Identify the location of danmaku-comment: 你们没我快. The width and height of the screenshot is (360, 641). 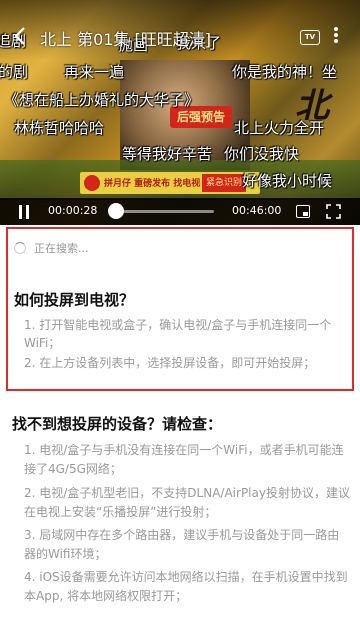
(262, 154).